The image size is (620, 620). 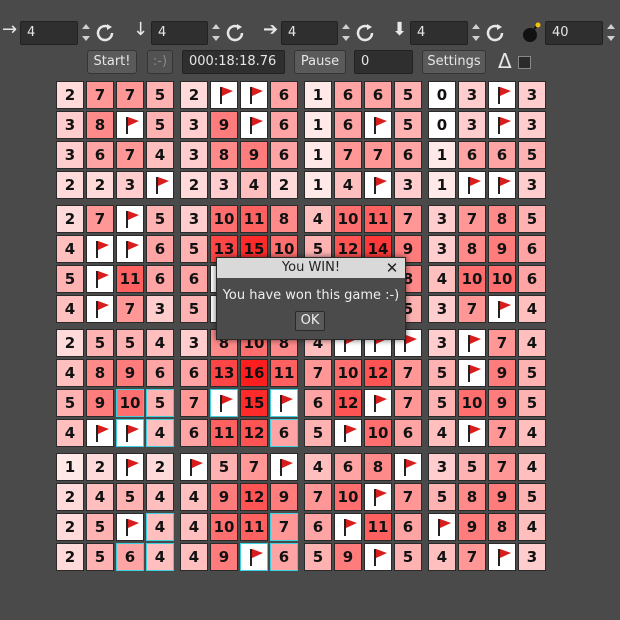 I want to click on block-height-stepper: 4, so click(x=439, y=33).